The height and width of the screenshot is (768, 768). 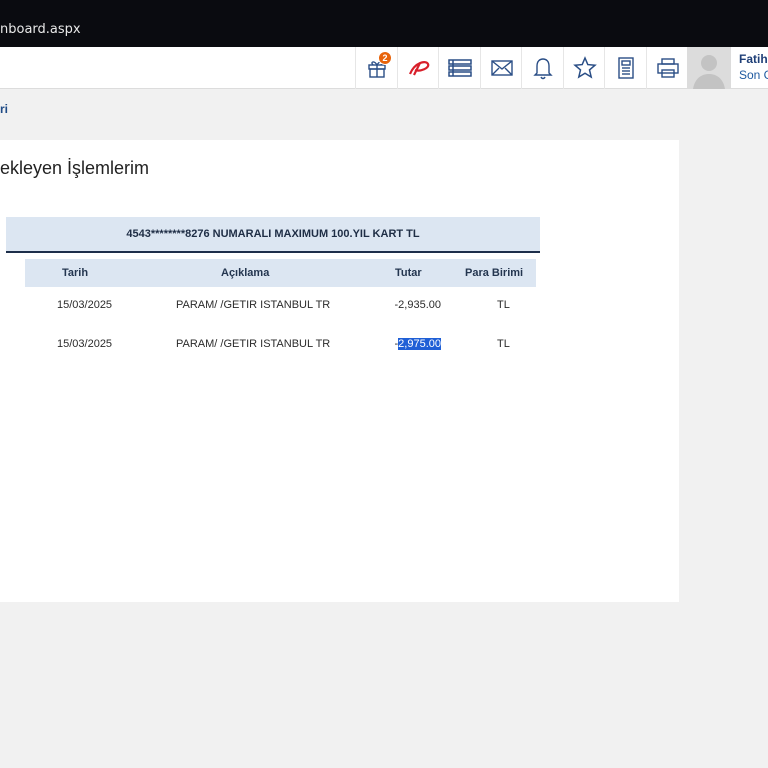 I want to click on param-logo-icon, so click(x=419, y=68).